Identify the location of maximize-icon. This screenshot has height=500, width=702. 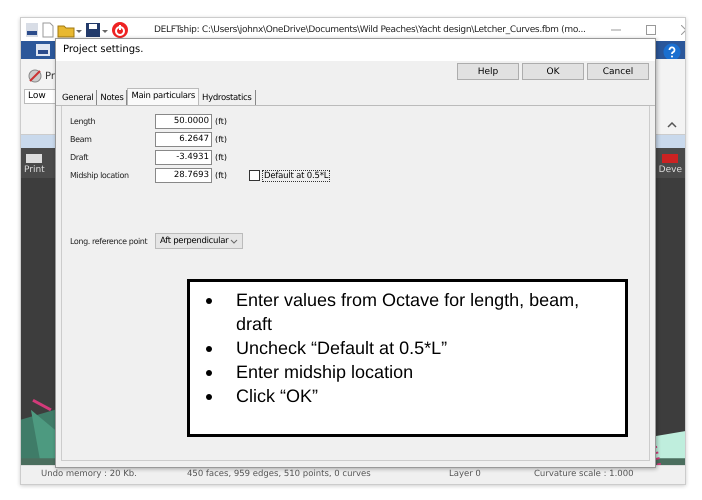
(651, 29).